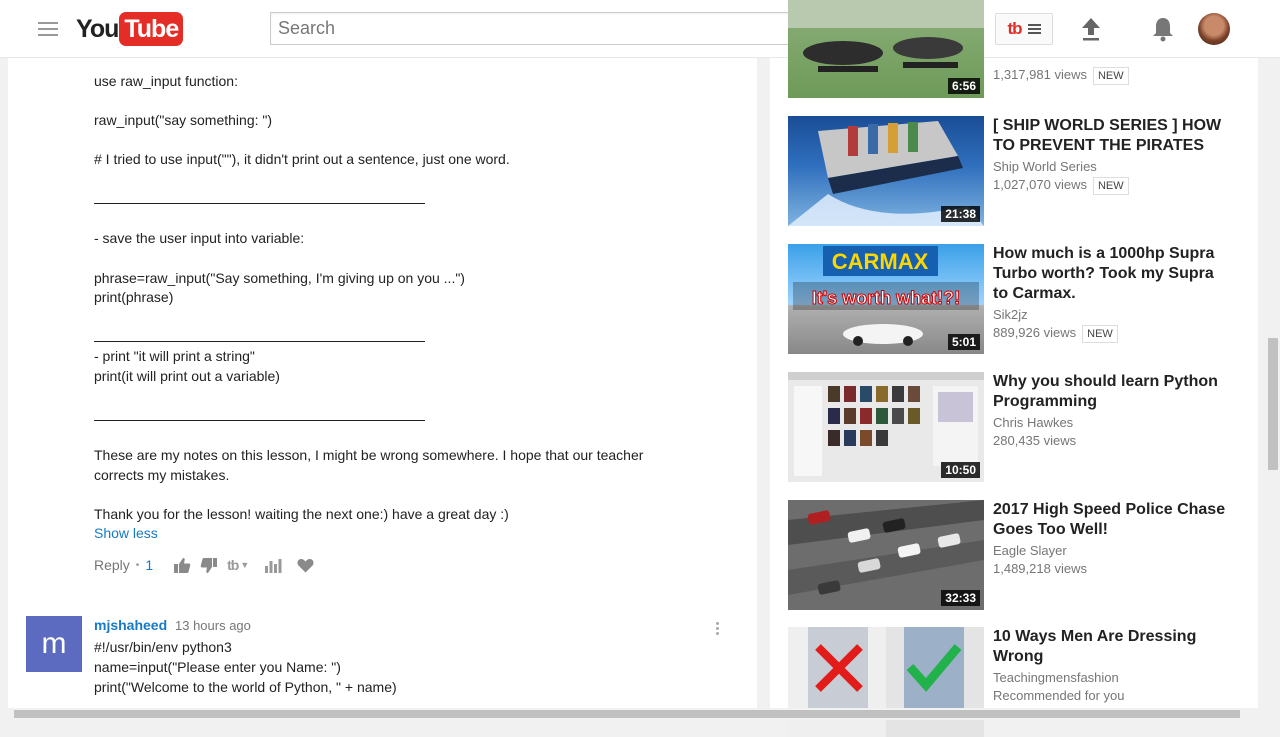 The height and width of the screenshot is (737, 1280). I want to click on like-count: 1, so click(149, 565).